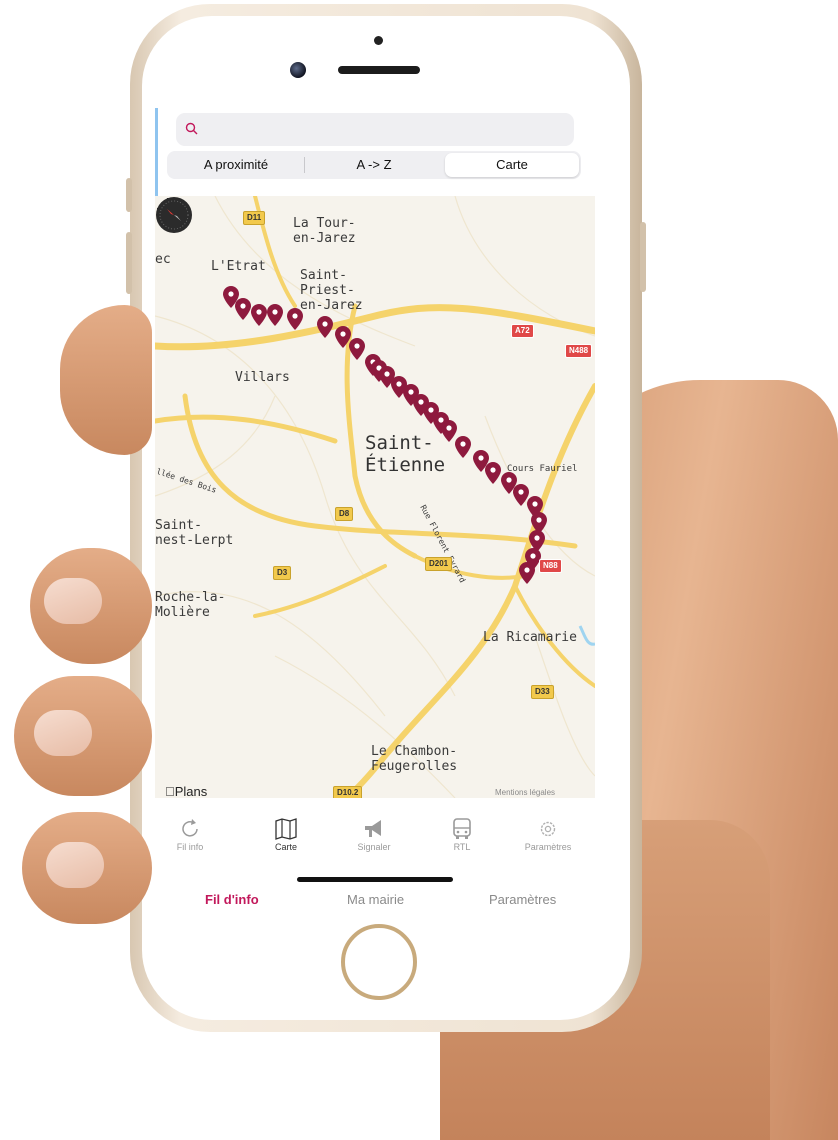 The height and width of the screenshot is (1140, 838). Describe the element at coordinates (331, 290) in the screenshot. I see `place-saint-priest-en-jarez: Saint- Priest- en-Jarez` at that location.